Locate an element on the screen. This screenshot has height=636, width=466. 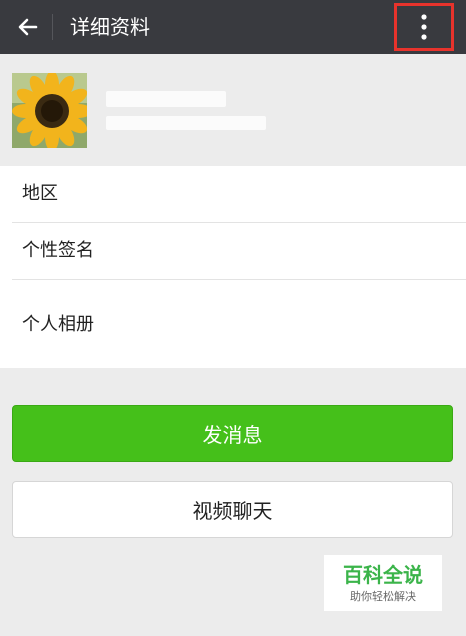
avatar is located at coordinates (49, 110).